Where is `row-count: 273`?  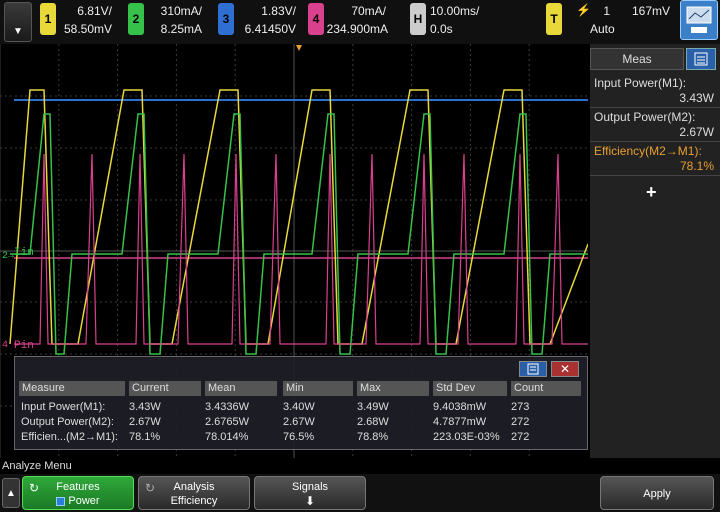
row-count: 273 is located at coordinates (520, 407).